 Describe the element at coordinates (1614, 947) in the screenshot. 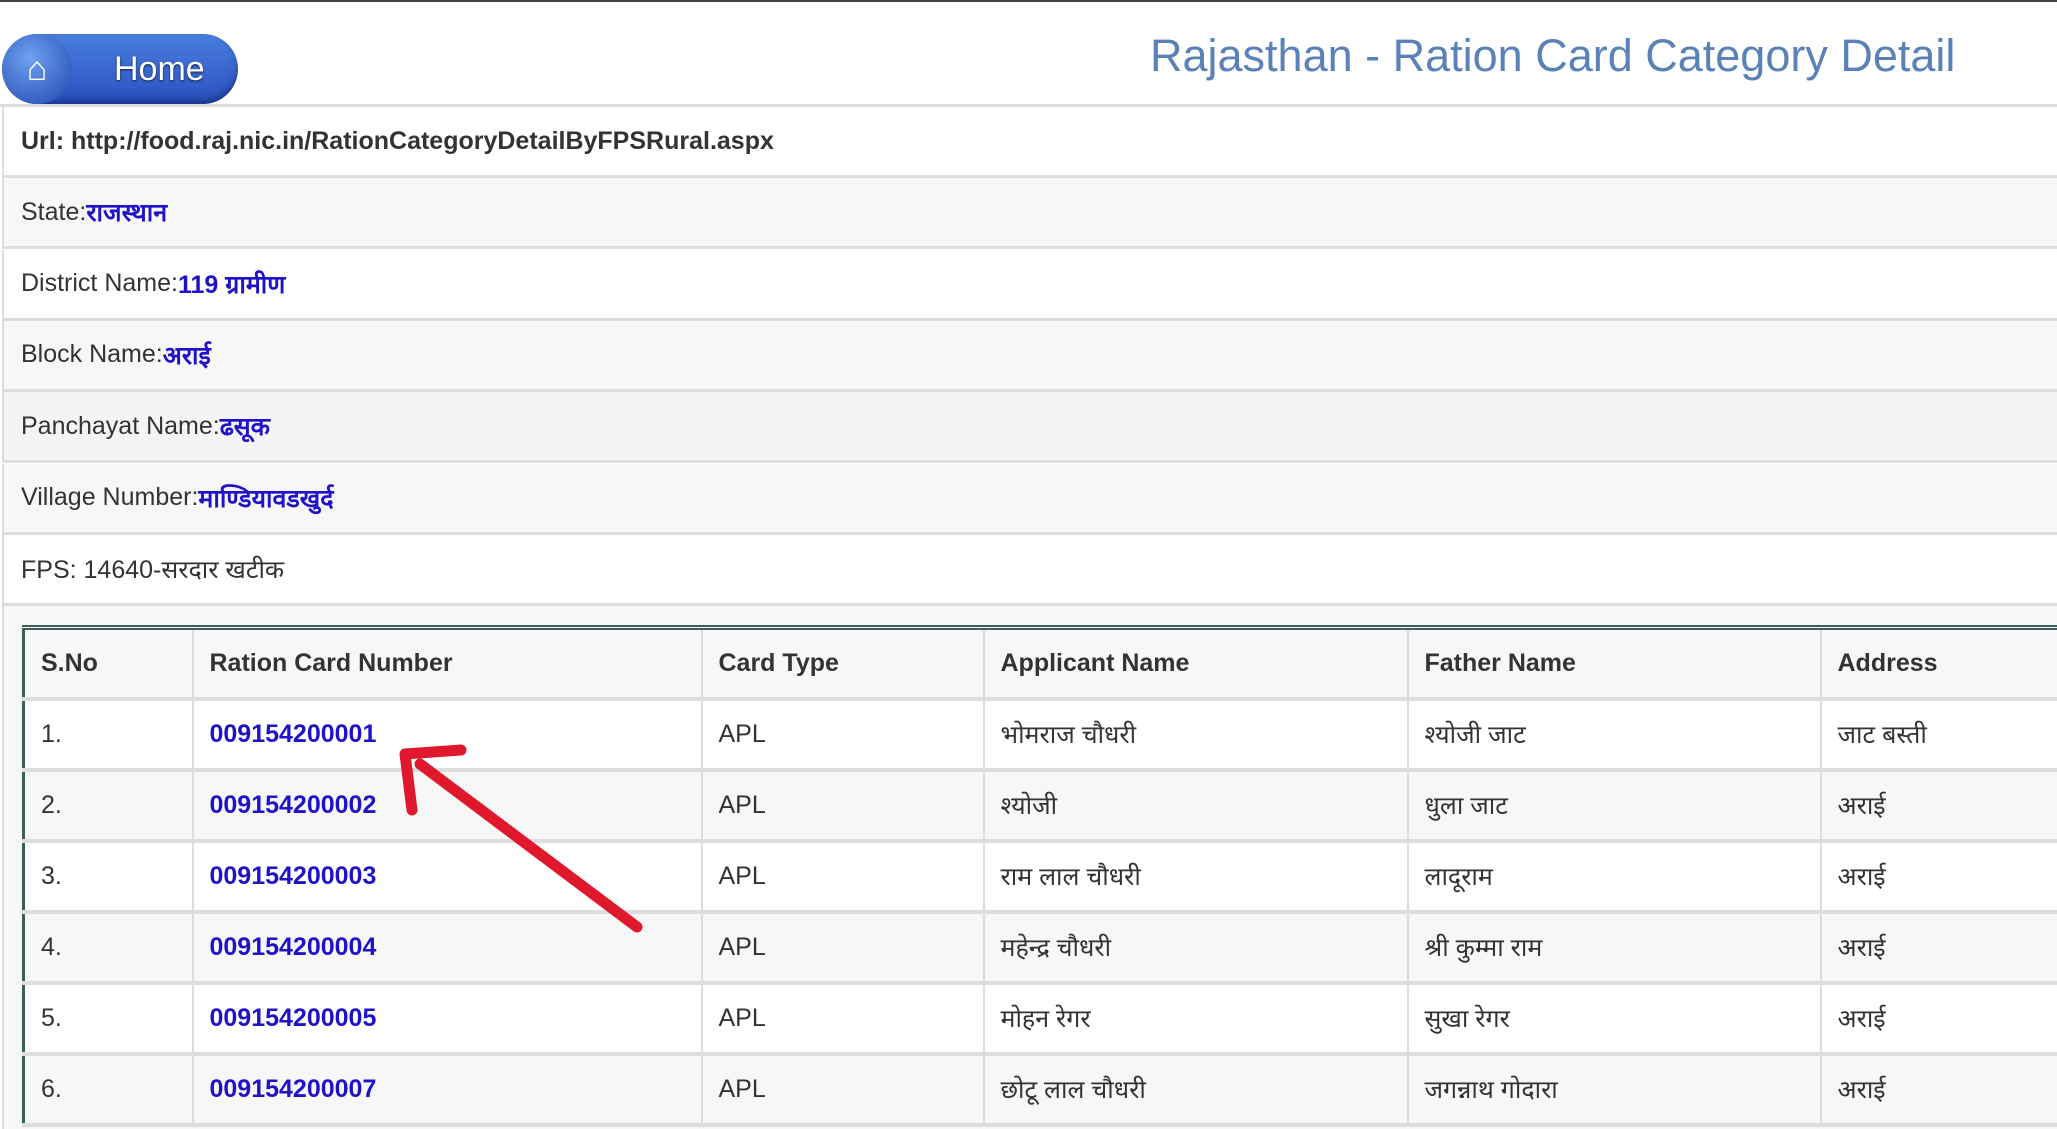

I see `cell-father-name: श्री कुम्मा राम` at that location.